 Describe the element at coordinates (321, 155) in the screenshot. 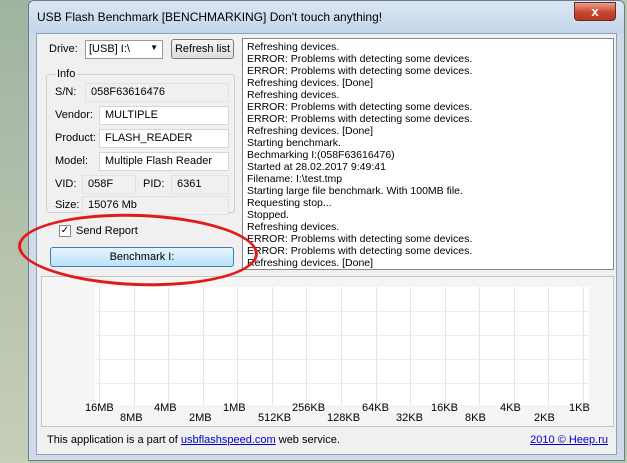

I see `log-line: Bechmarking I:(058F63616476)` at that location.